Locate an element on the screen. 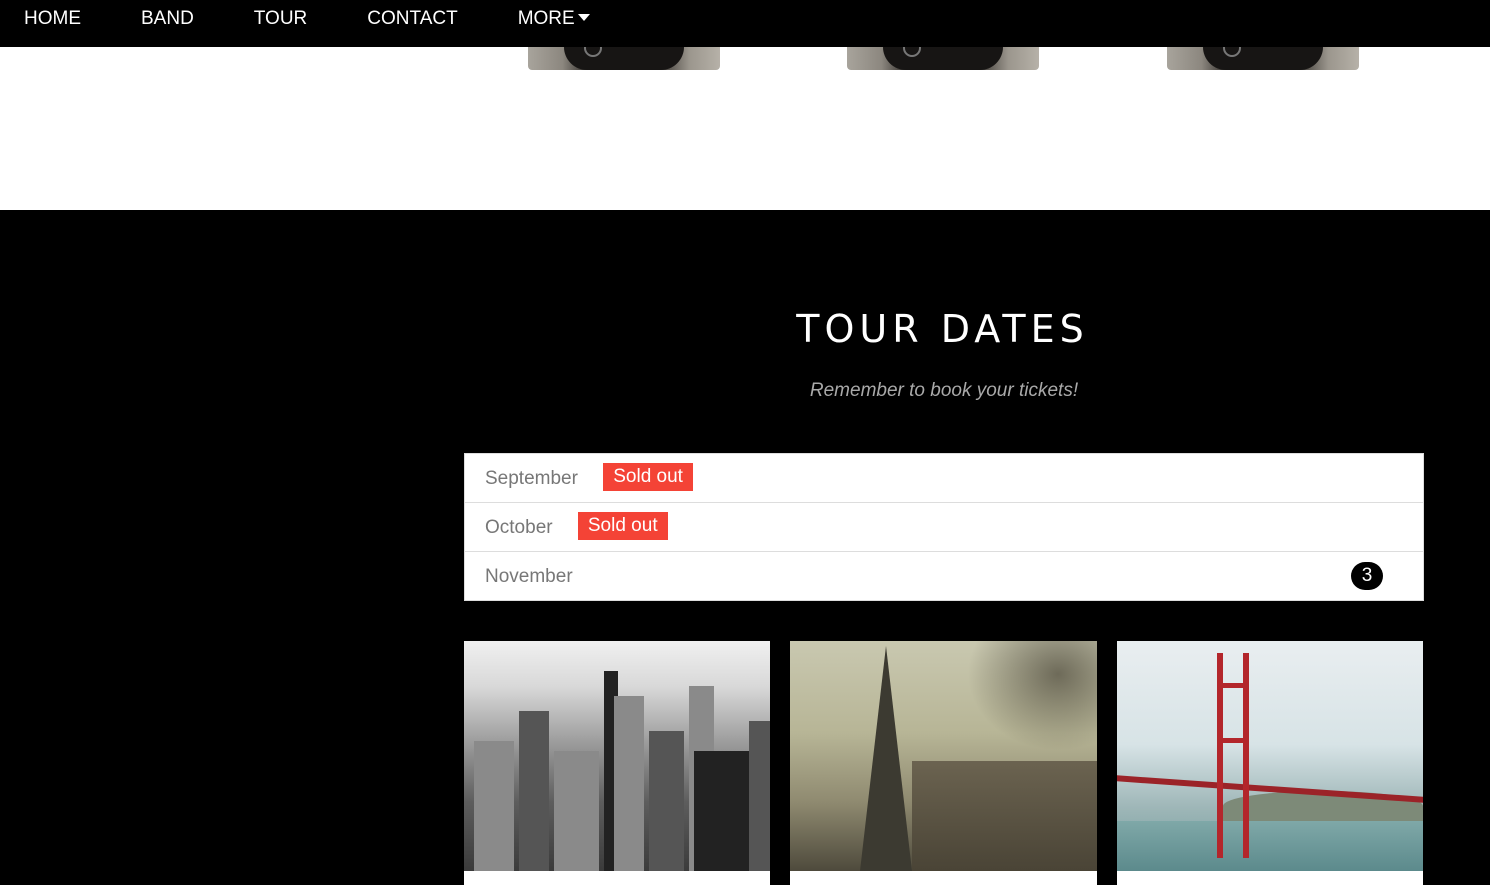  month-label: November is located at coordinates (529, 576).